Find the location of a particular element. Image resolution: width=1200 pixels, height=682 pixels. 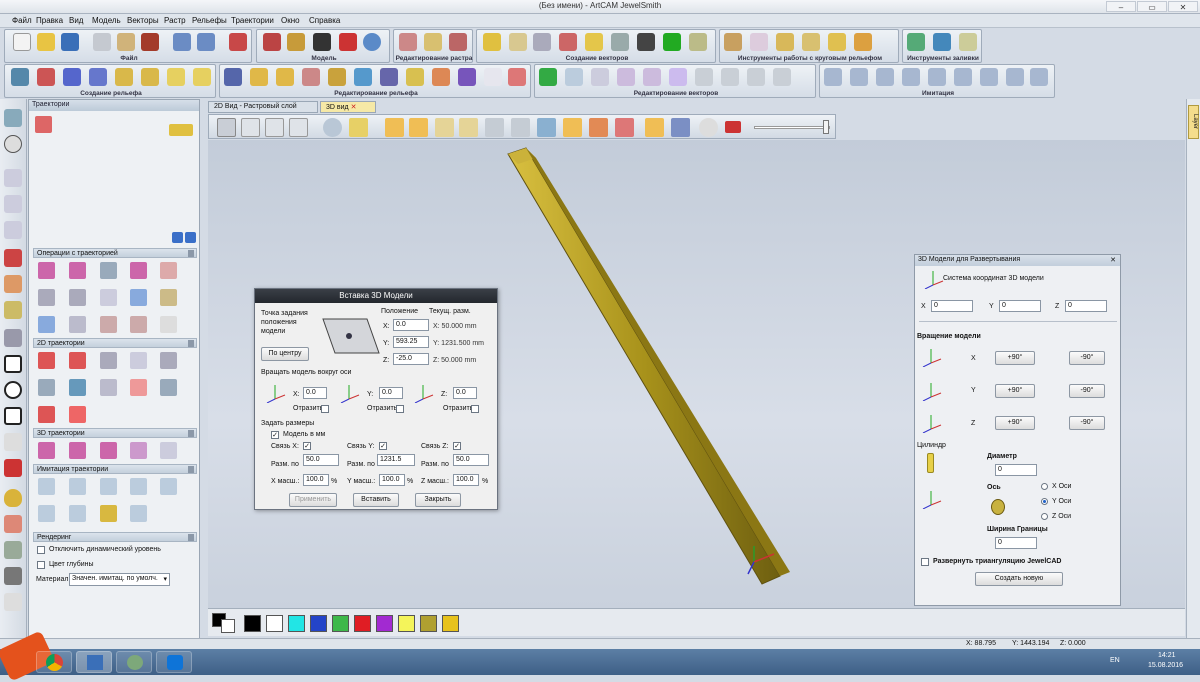

edit-icon is located at coordinates (238, 42).